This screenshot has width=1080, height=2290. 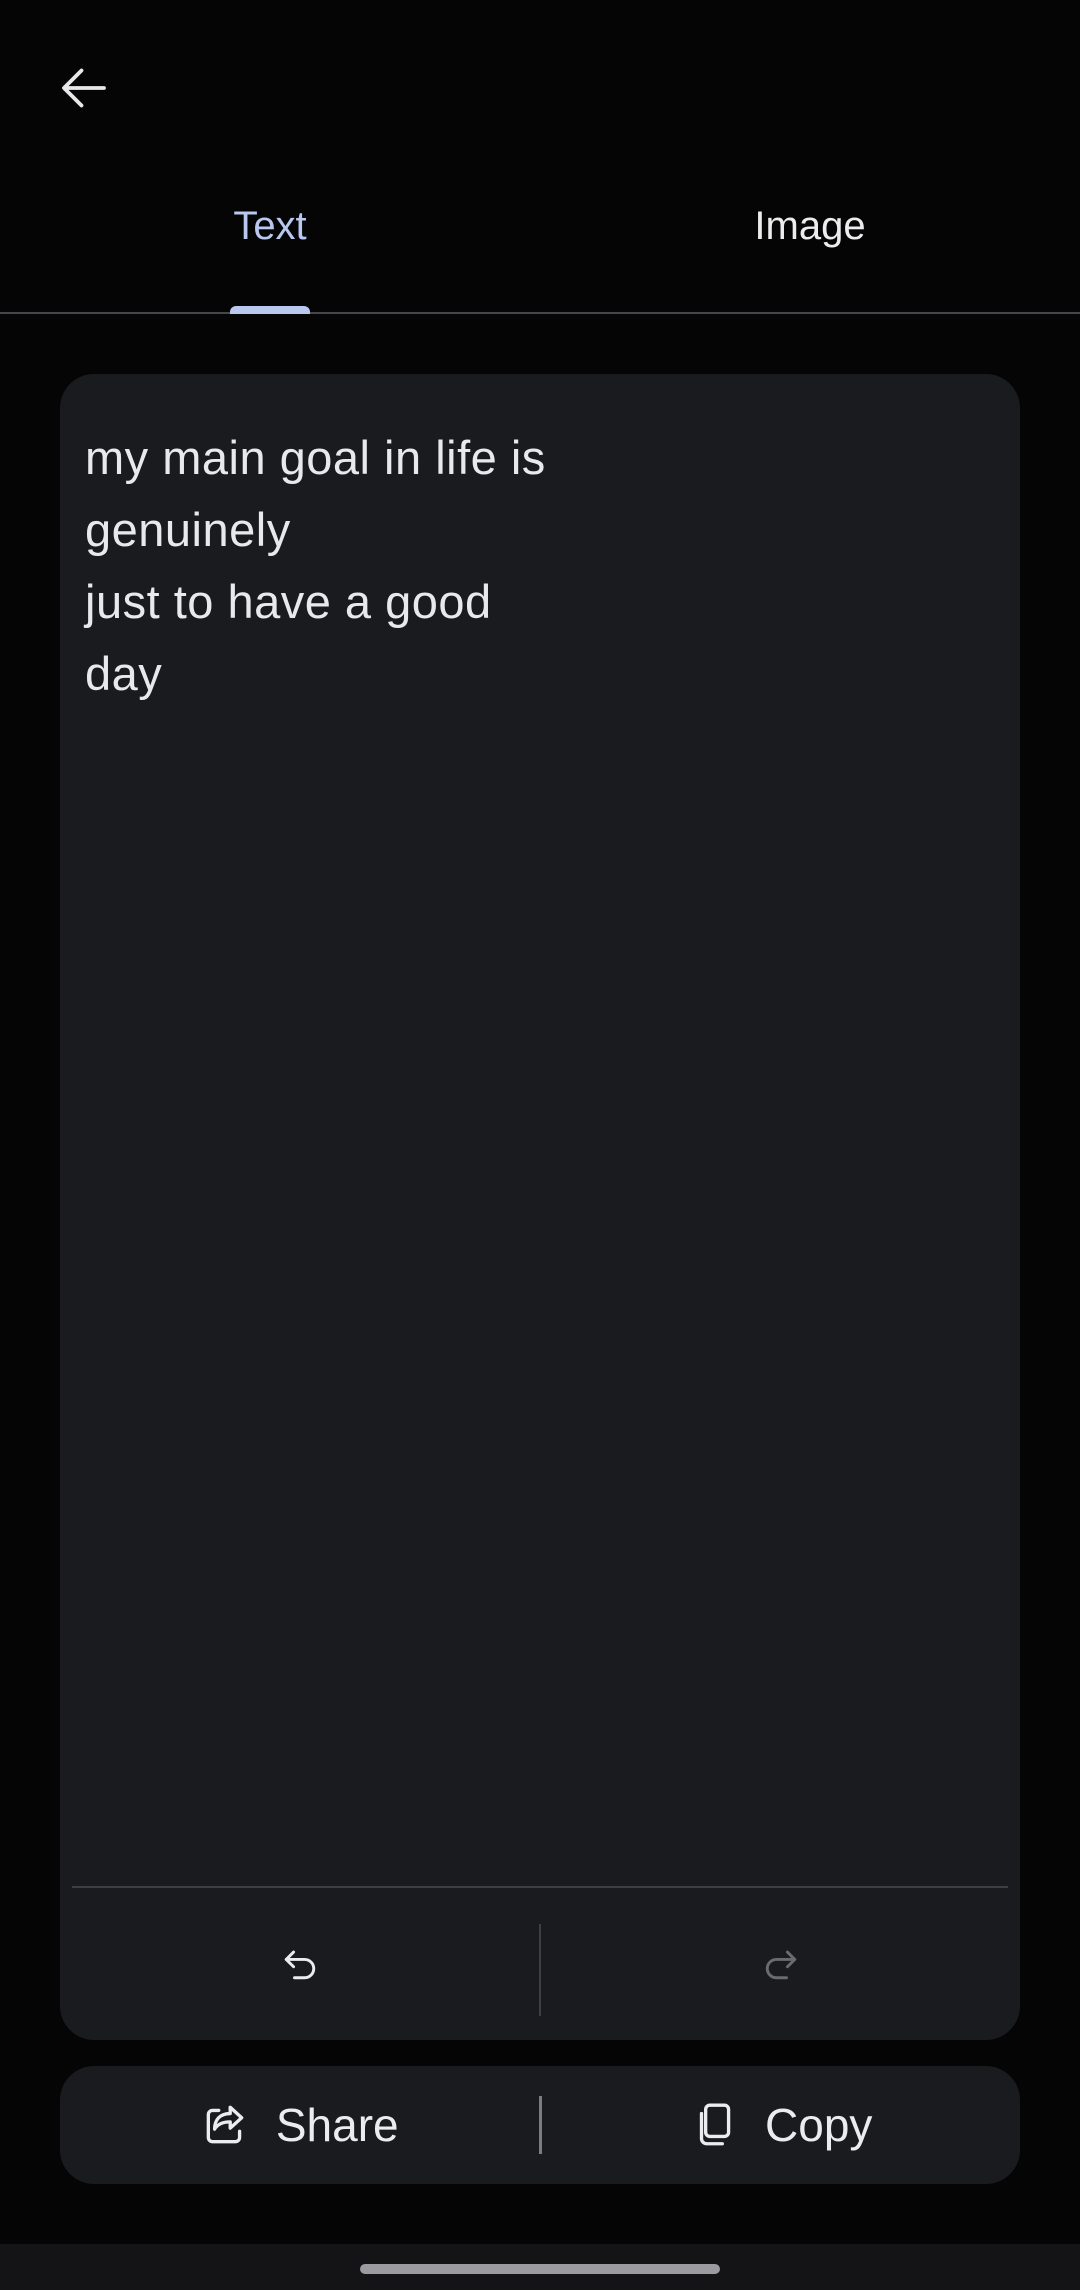 I want to click on copy-icon, so click(x=715, y=2124).